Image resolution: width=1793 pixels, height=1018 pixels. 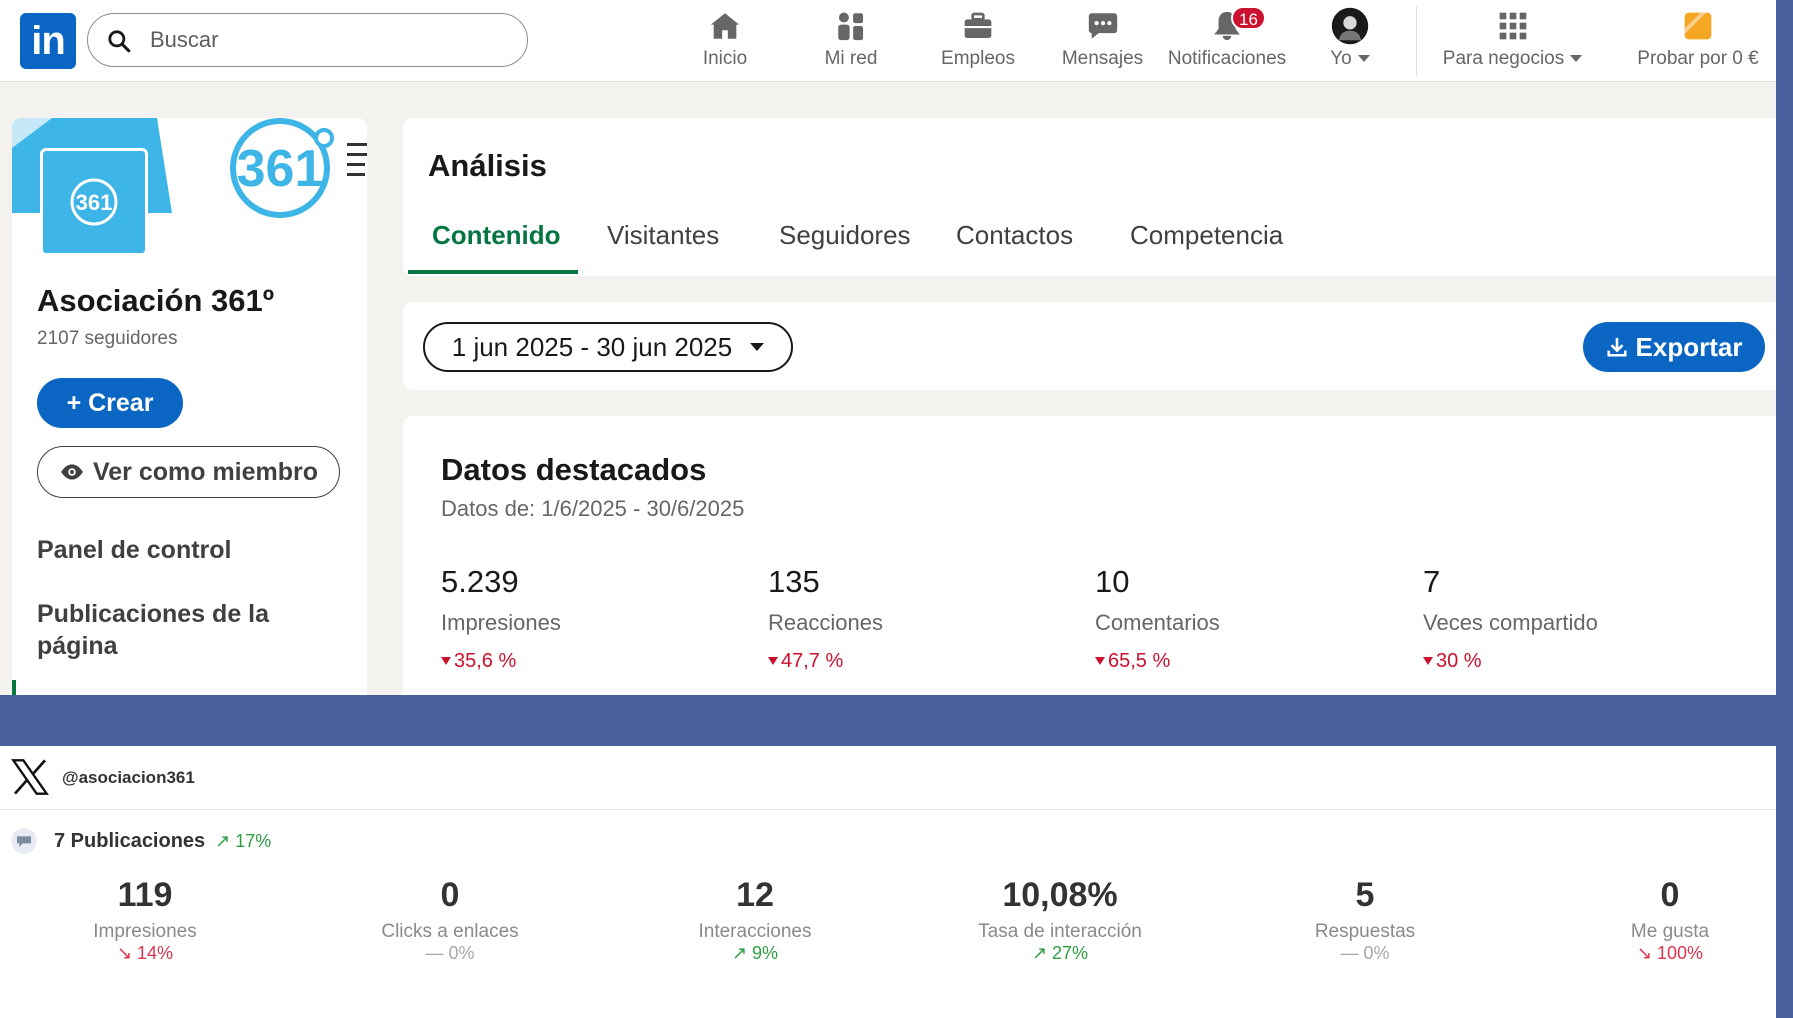 What do you see at coordinates (845, 235) in the screenshot?
I see `tab-followers: Seguidores` at bounding box center [845, 235].